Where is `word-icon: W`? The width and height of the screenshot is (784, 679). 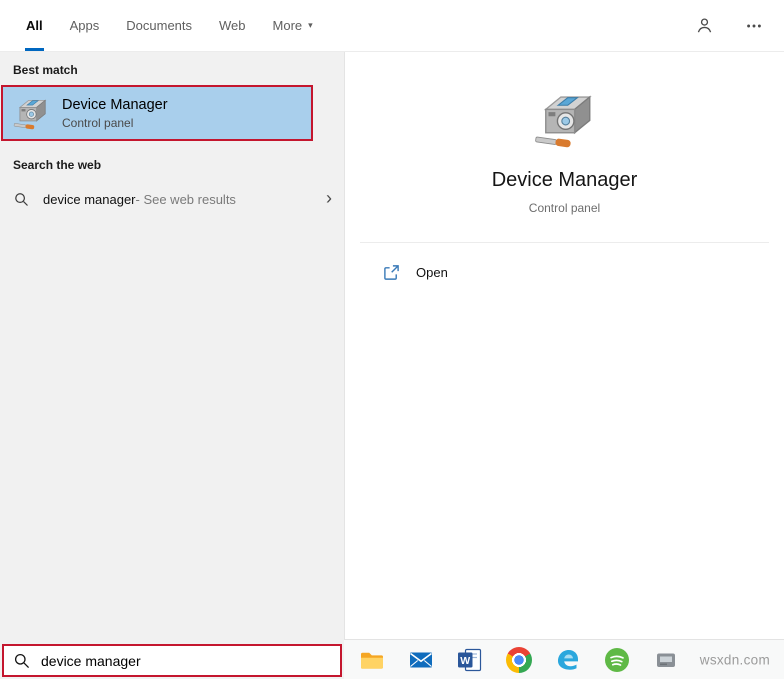
word-icon: W is located at coordinates (470, 660).